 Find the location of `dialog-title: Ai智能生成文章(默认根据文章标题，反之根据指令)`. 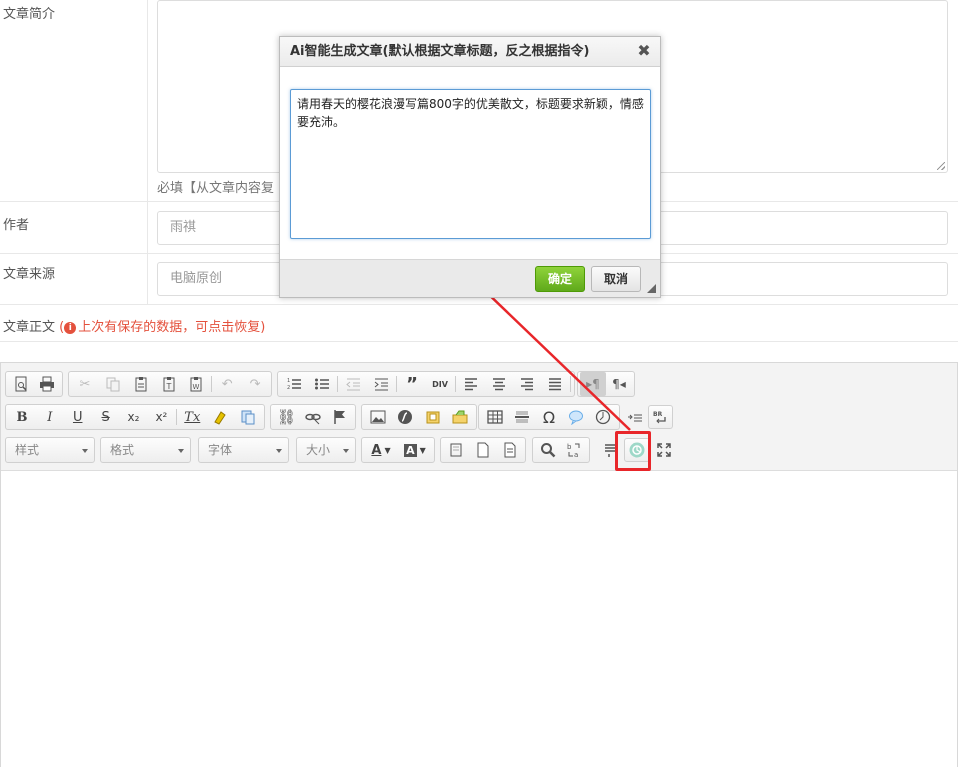

dialog-title: Ai智能生成文章(默认根据文章标题，反之根据指令) is located at coordinates (440, 51).